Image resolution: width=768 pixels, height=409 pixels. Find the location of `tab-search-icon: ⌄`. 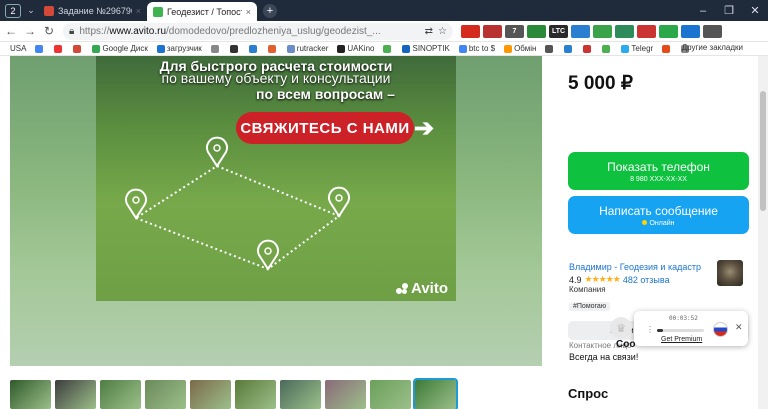

tab-search-icon: ⌄ is located at coordinates (31, 10).